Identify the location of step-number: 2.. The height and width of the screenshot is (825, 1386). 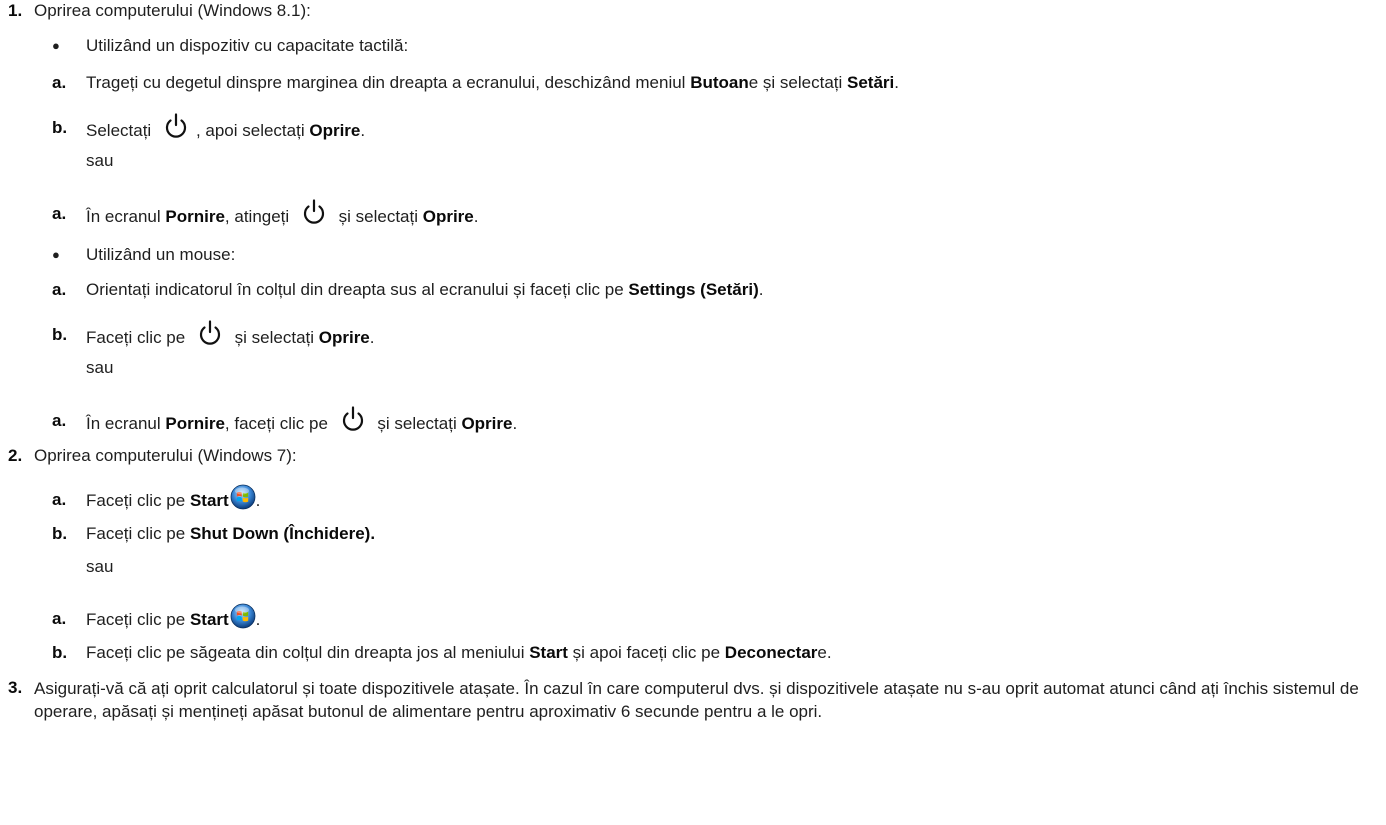
(15, 455).